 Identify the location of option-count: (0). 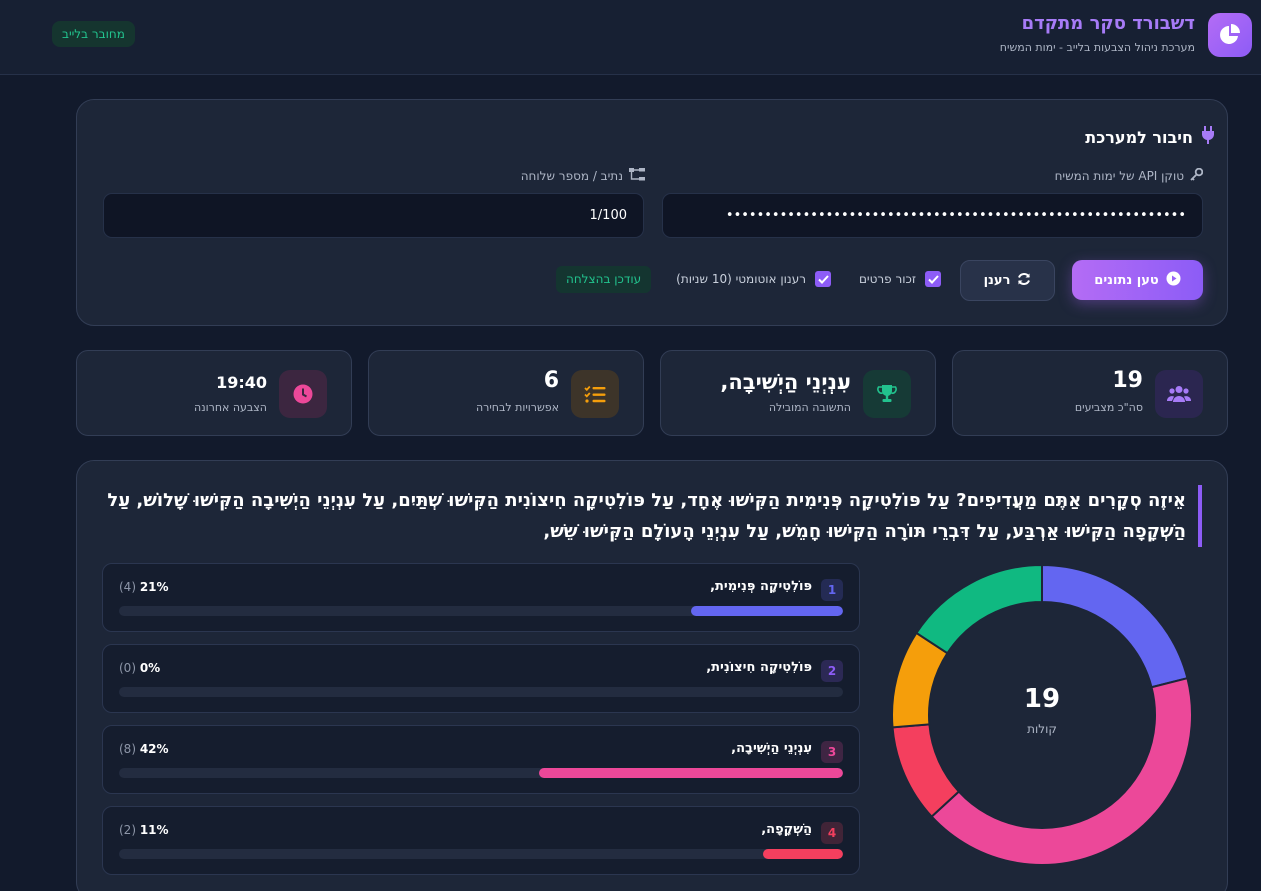
(127, 668).